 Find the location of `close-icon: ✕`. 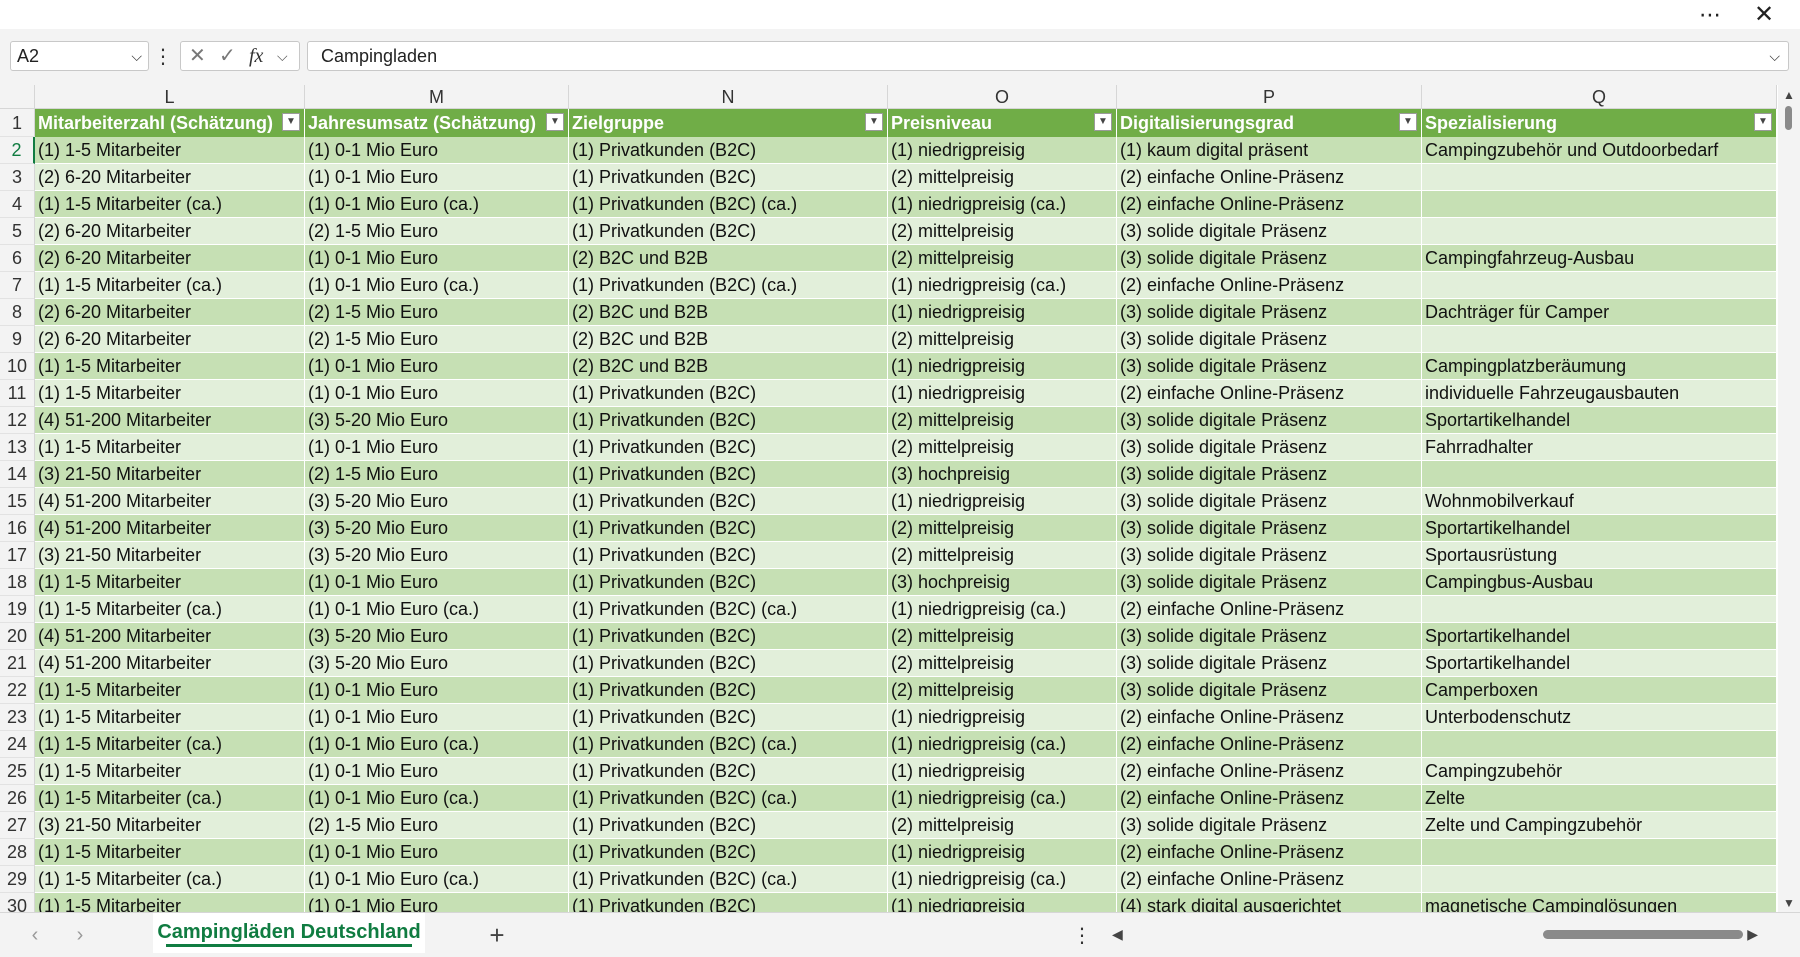

close-icon: ✕ is located at coordinates (1764, 14).